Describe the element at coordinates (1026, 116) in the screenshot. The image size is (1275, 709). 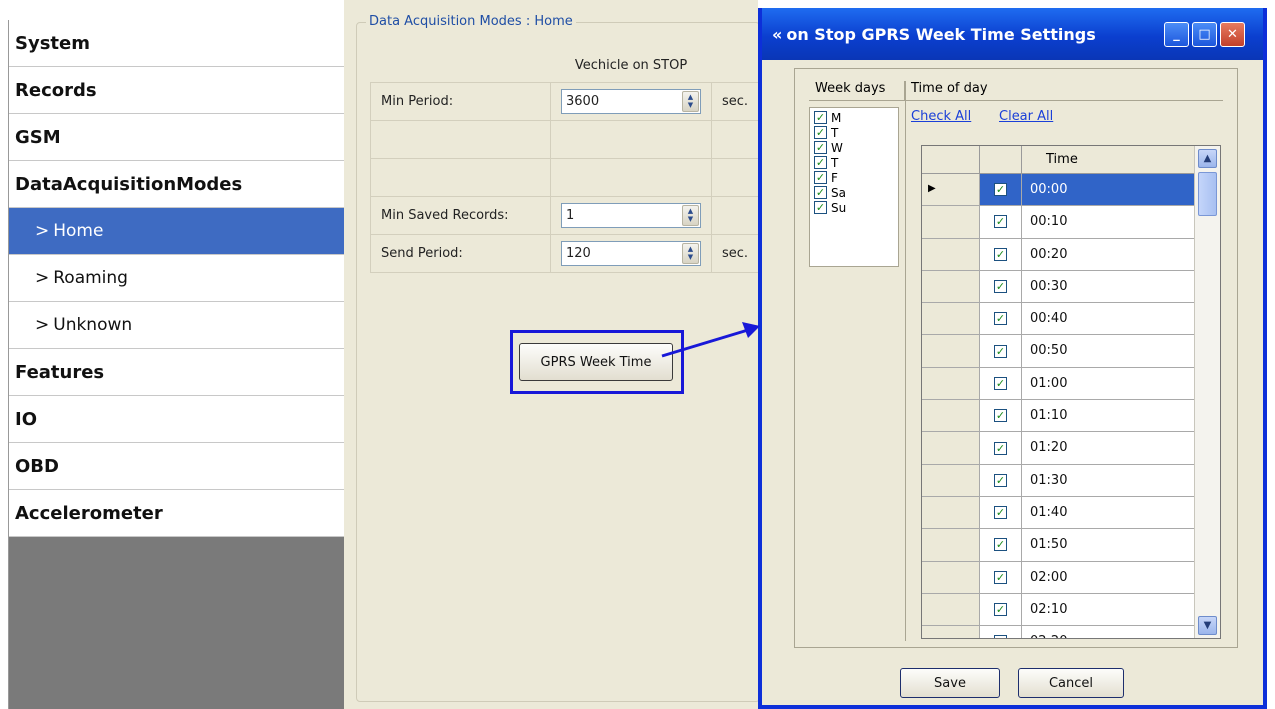
I see `clear-all-link: Clear All` at that location.